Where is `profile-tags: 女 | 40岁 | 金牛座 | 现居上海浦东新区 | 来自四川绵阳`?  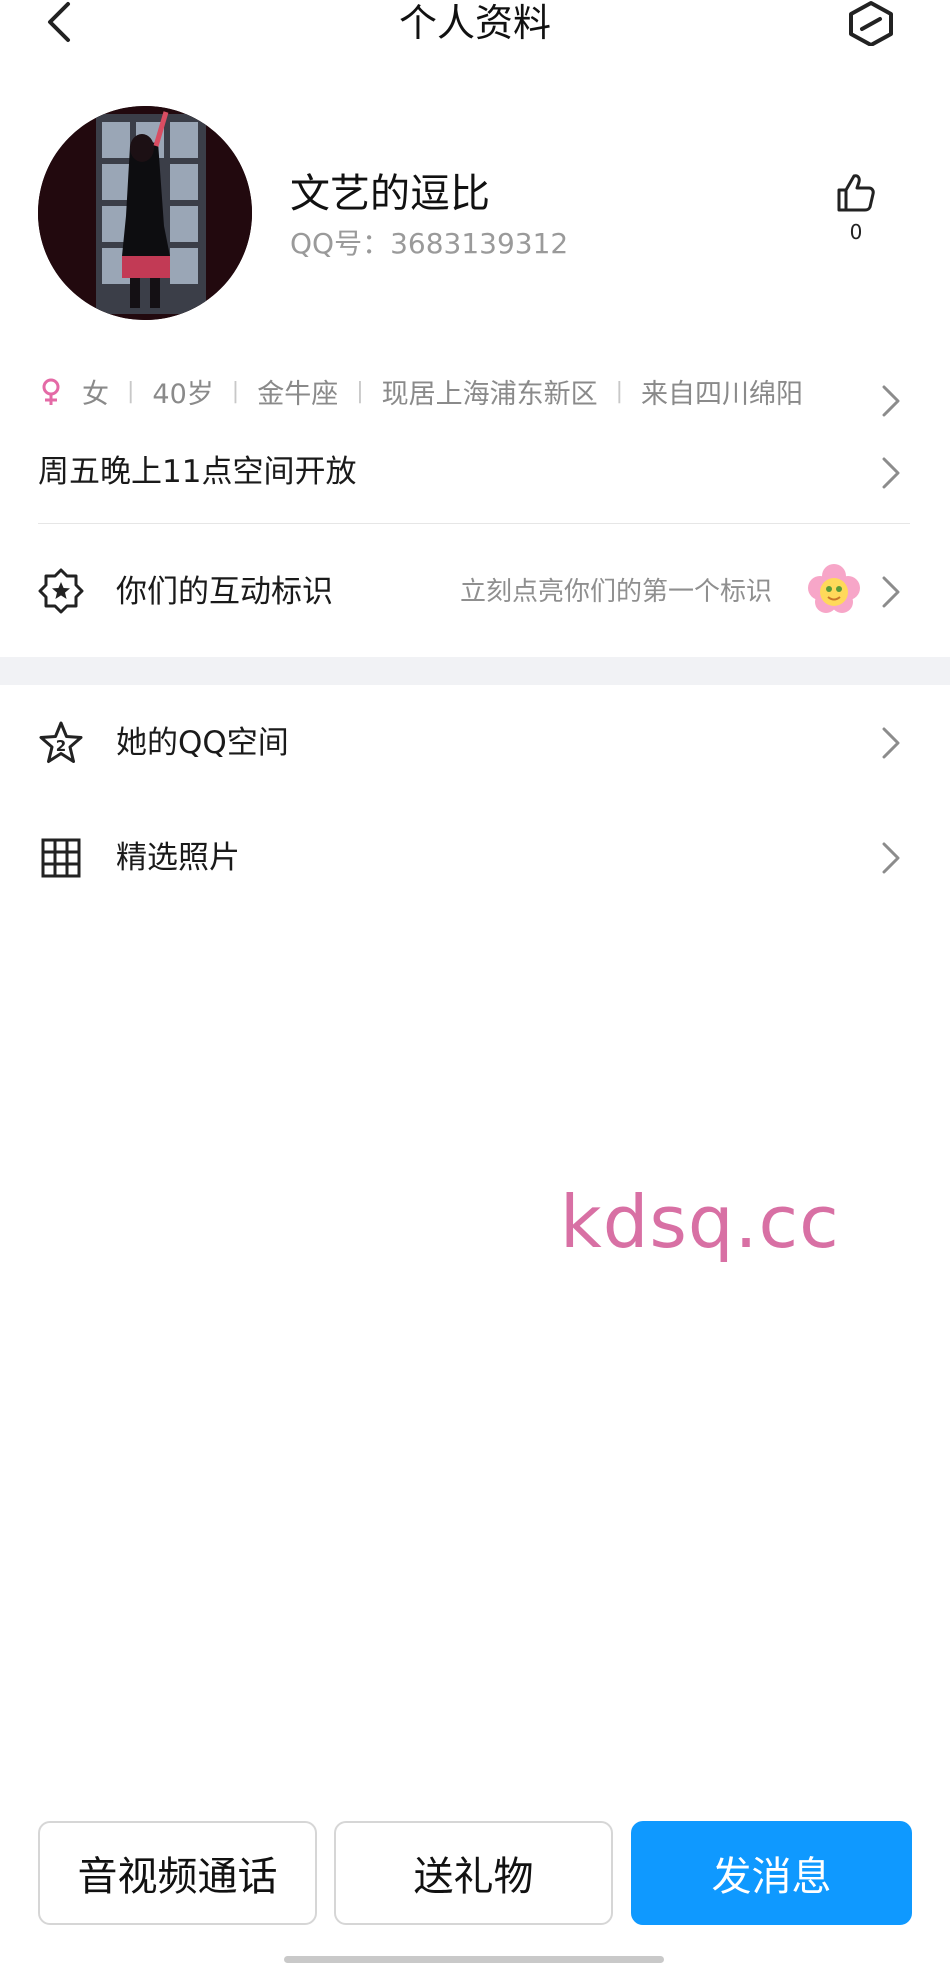 profile-tags: 女 | 40岁 | 金牛座 | 现居上海浦东新区 | 来自四川绵阳 is located at coordinates (420, 391).